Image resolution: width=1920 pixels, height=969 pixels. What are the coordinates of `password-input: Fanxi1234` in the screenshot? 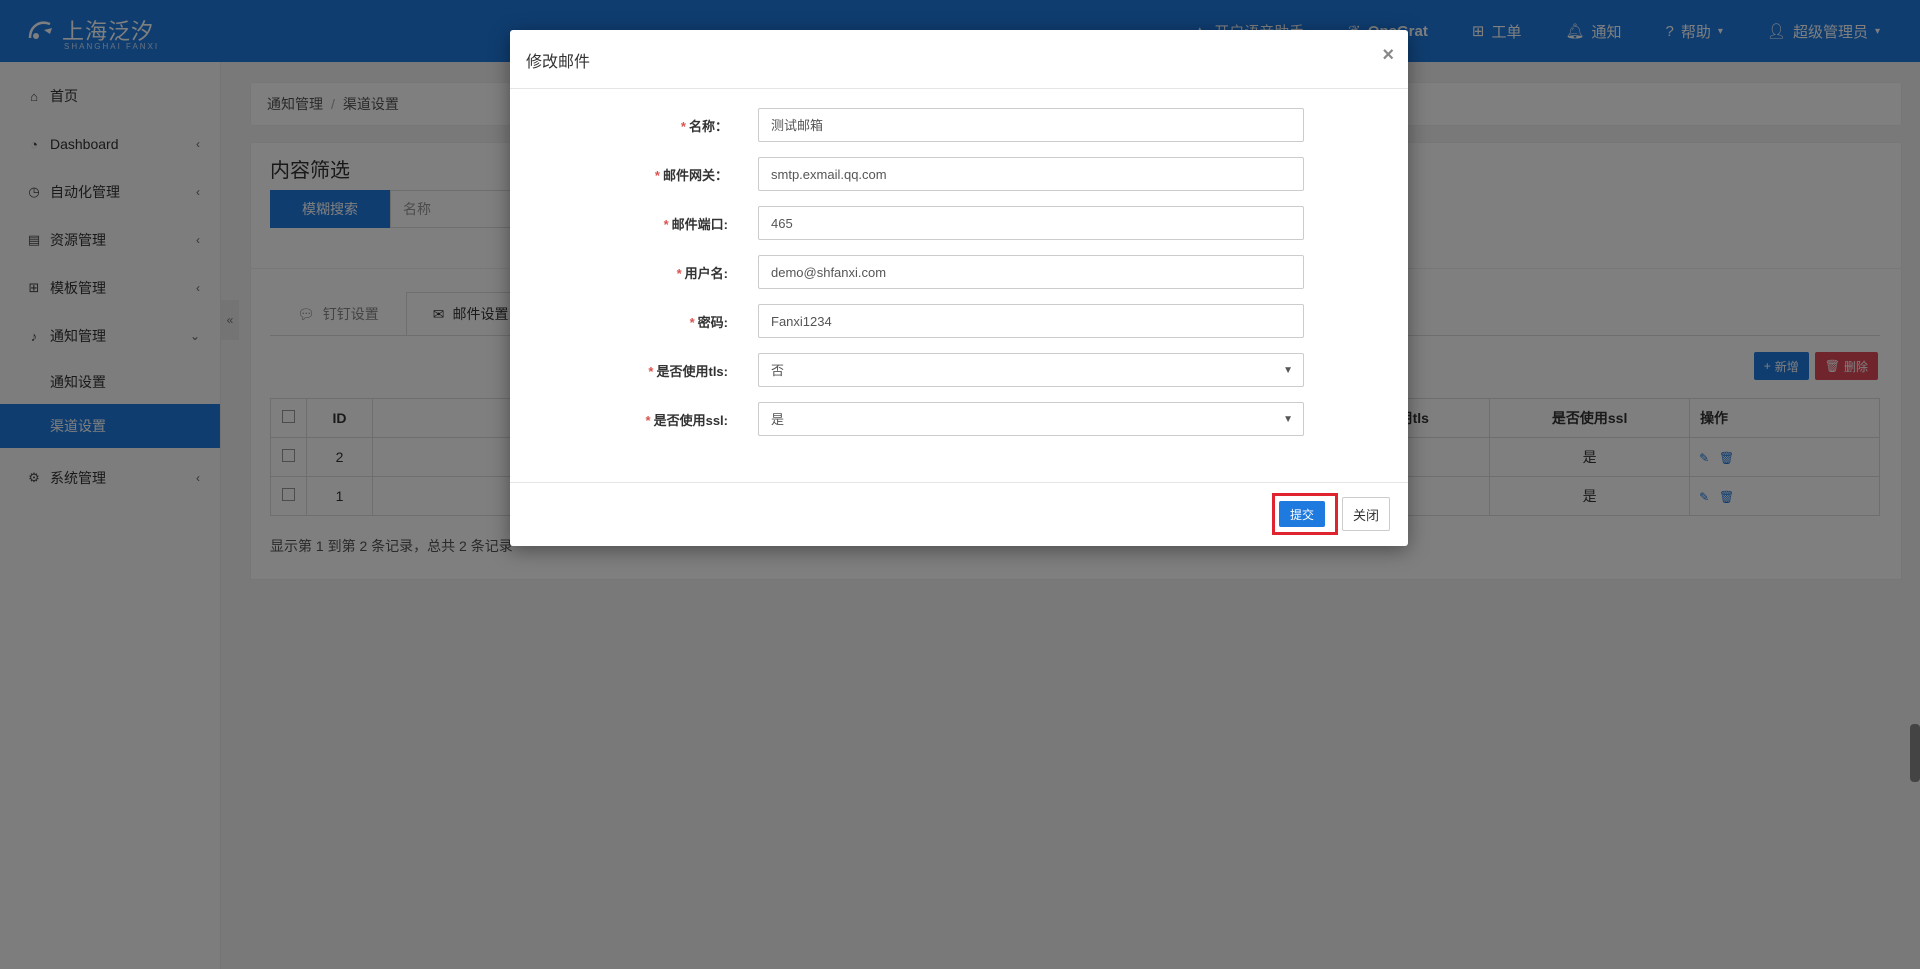 It's located at (1031, 321).